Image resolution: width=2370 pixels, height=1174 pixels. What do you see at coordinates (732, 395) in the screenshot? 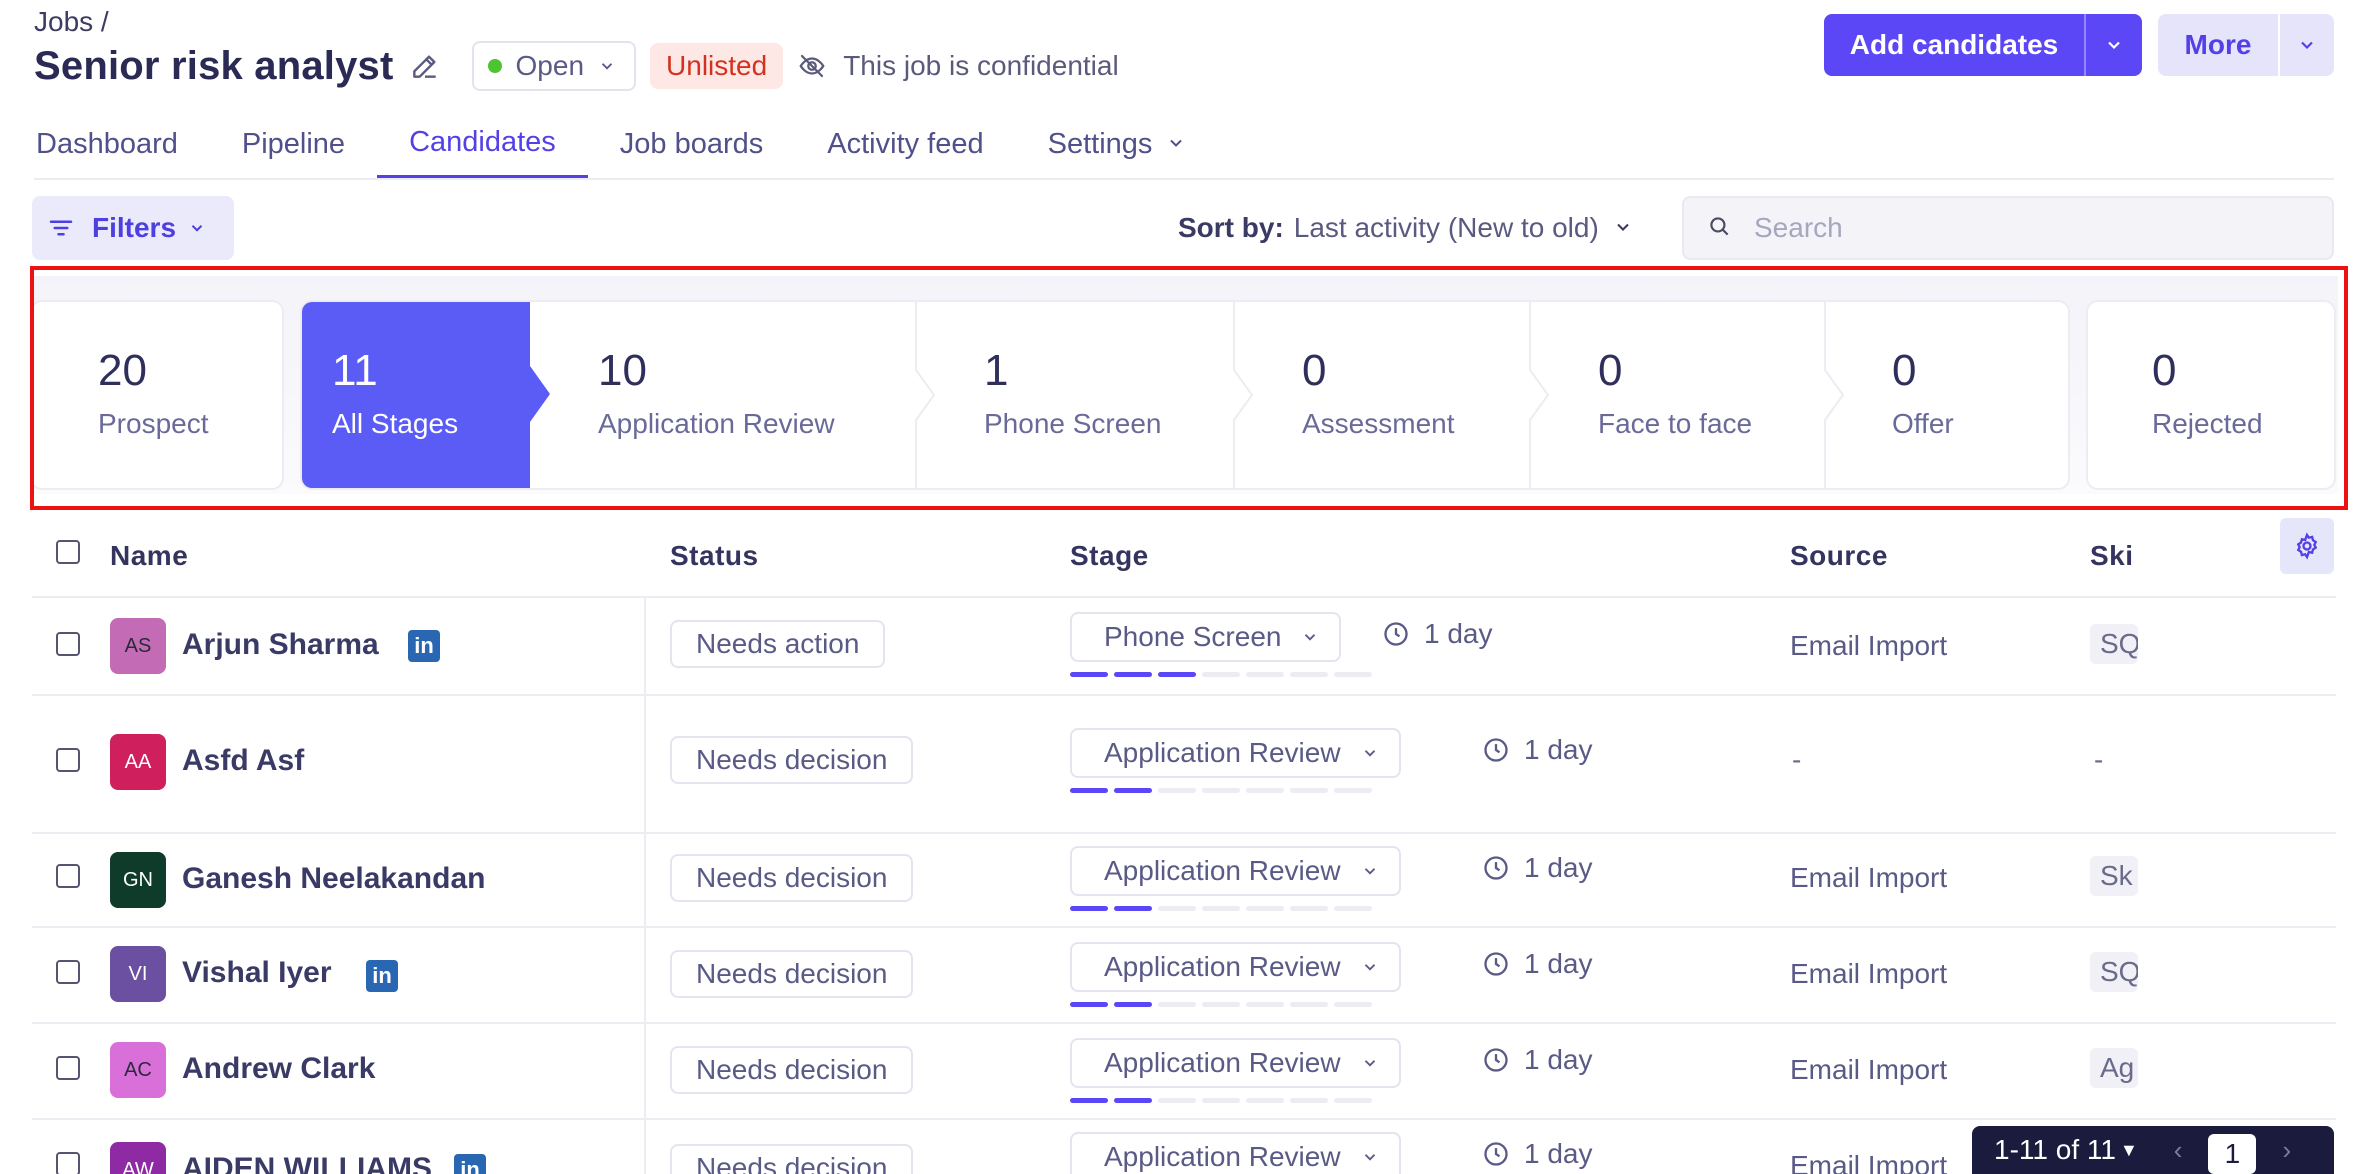
I see `stage-application-review: 10 Application Review` at bounding box center [732, 395].